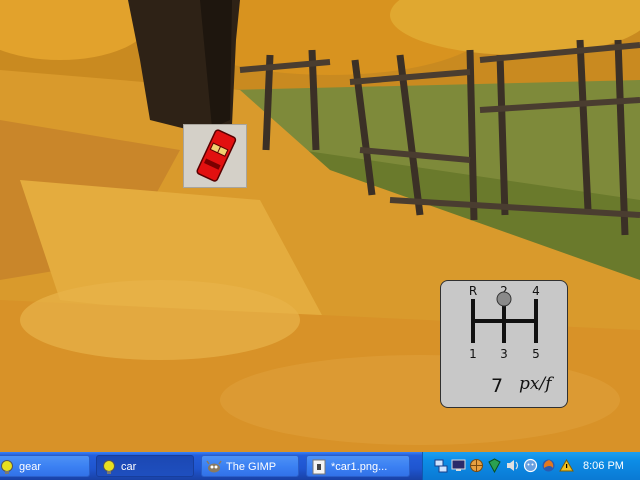  I want to click on clock: 8:06 PM, so click(603, 466).